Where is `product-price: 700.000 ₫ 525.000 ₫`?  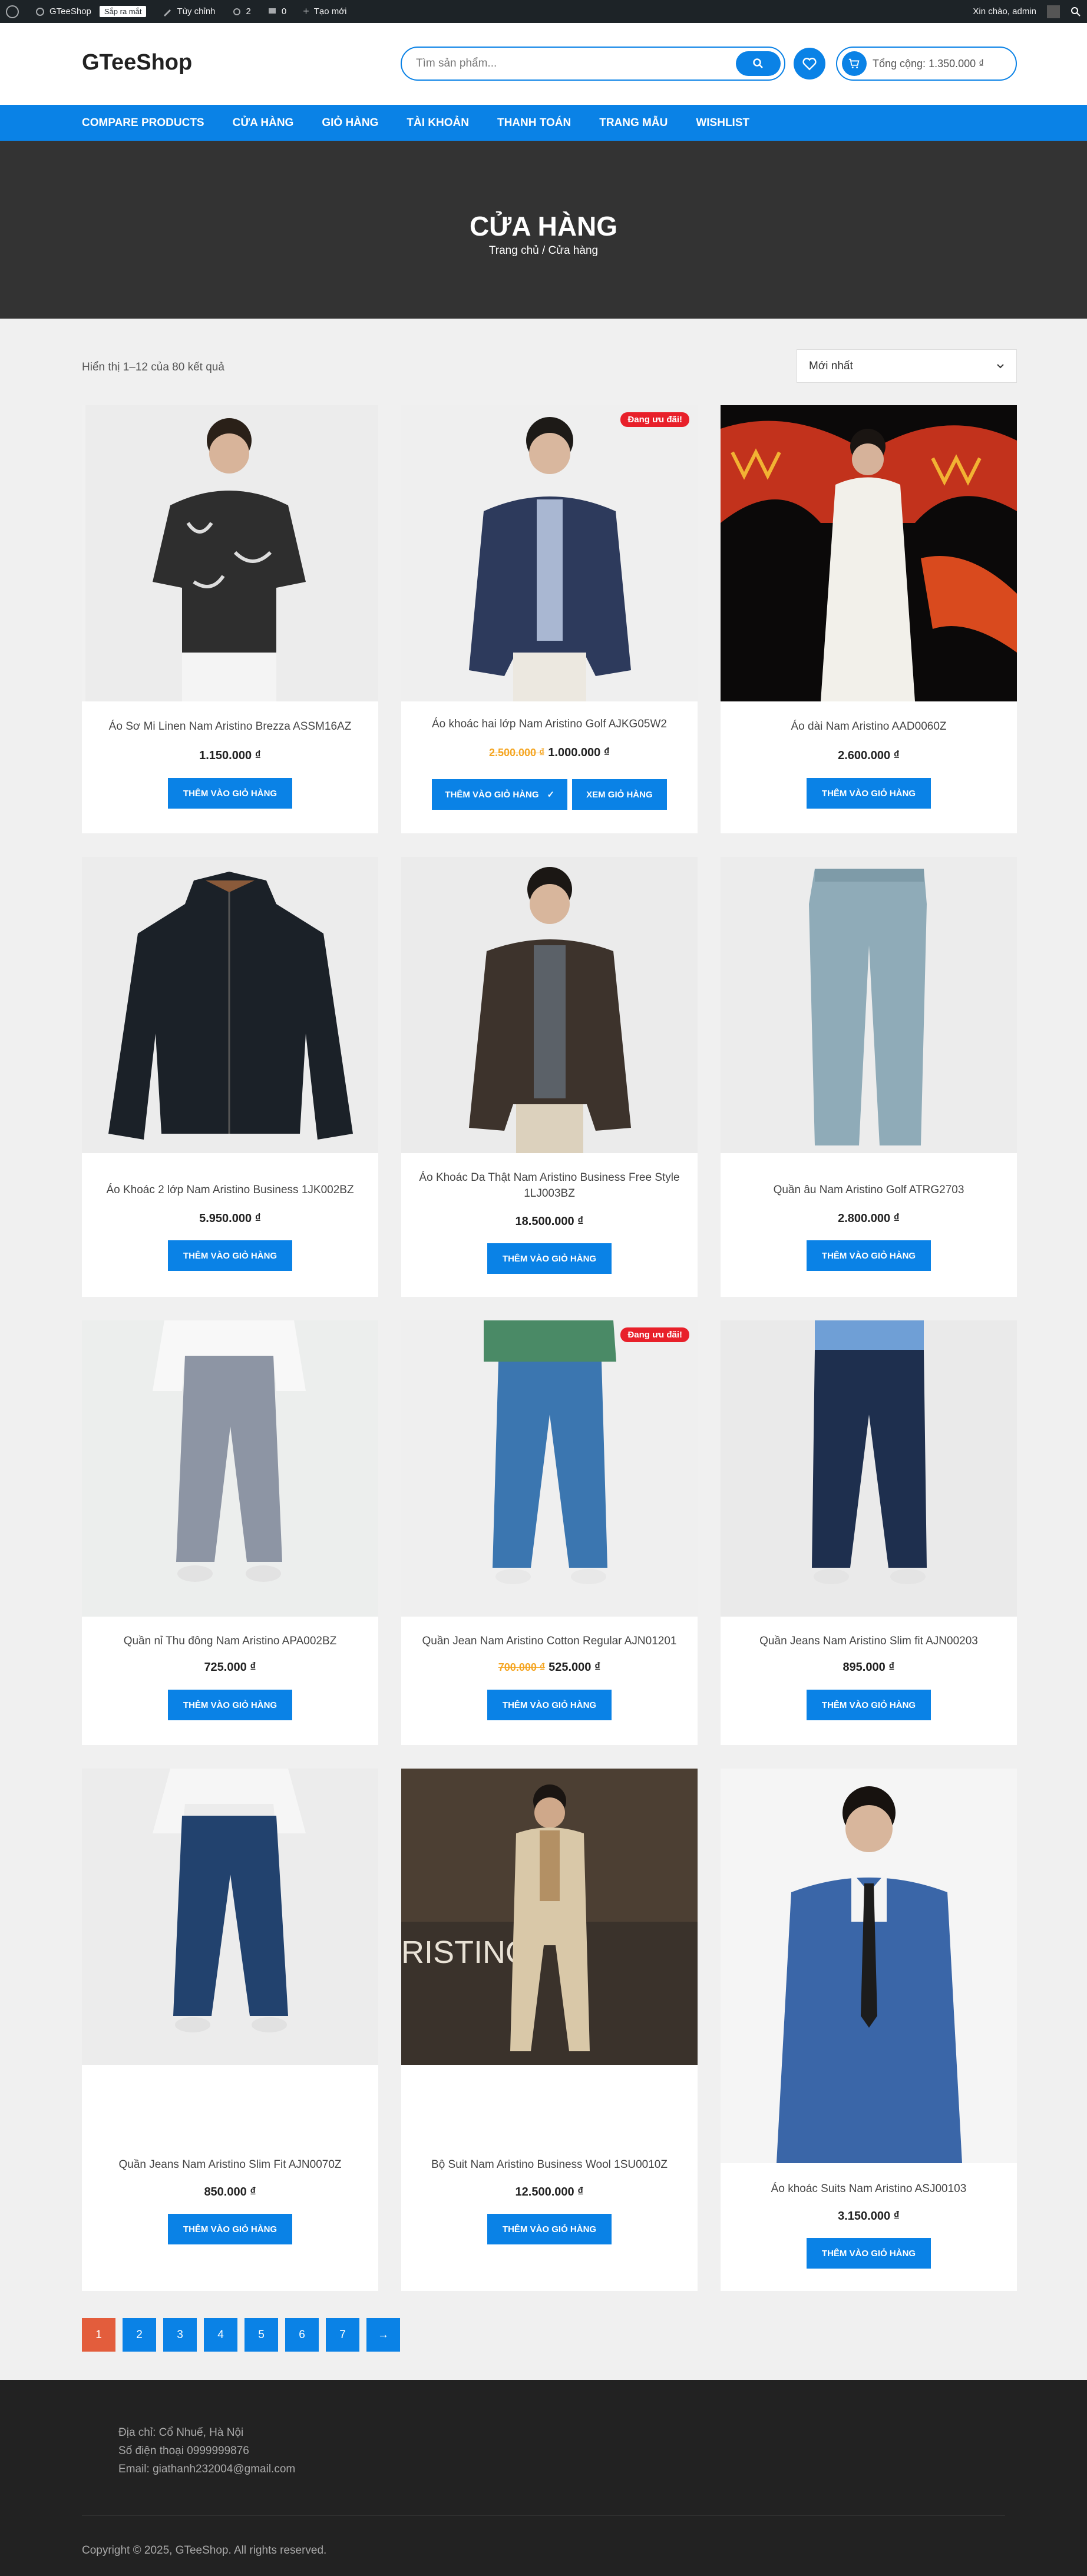 product-price: 700.000 ₫ 525.000 ₫ is located at coordinates (549, 1667).